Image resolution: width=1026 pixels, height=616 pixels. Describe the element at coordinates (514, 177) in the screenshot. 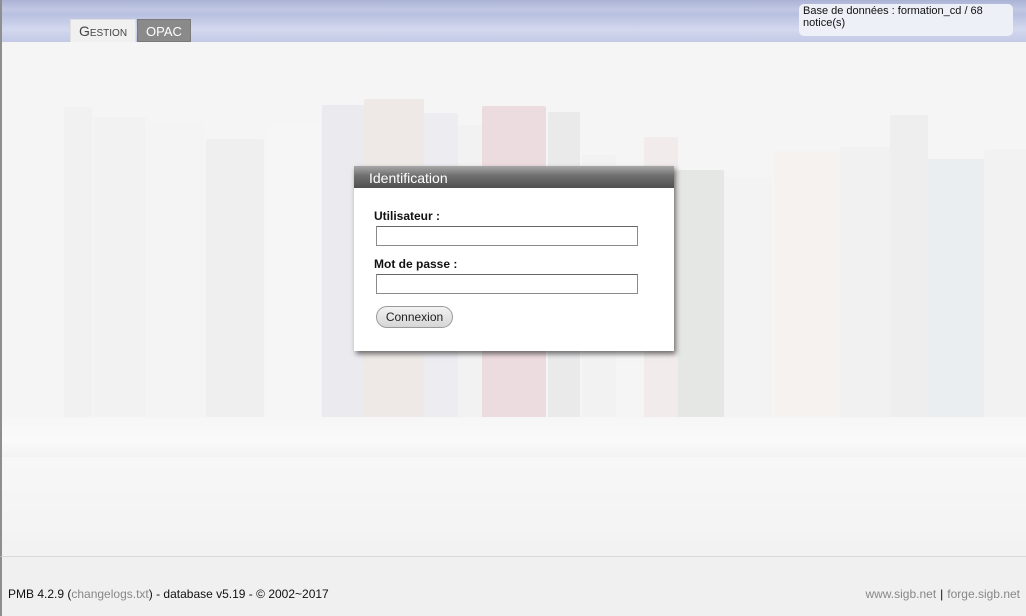

I see `dialog-title: Identification` at that location.